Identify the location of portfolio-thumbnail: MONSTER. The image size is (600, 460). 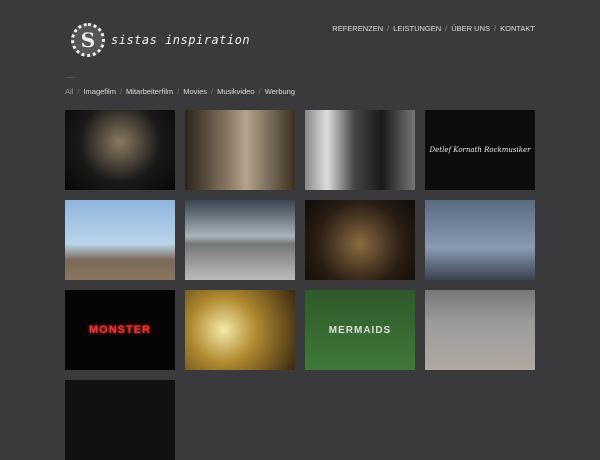
(120, 330).